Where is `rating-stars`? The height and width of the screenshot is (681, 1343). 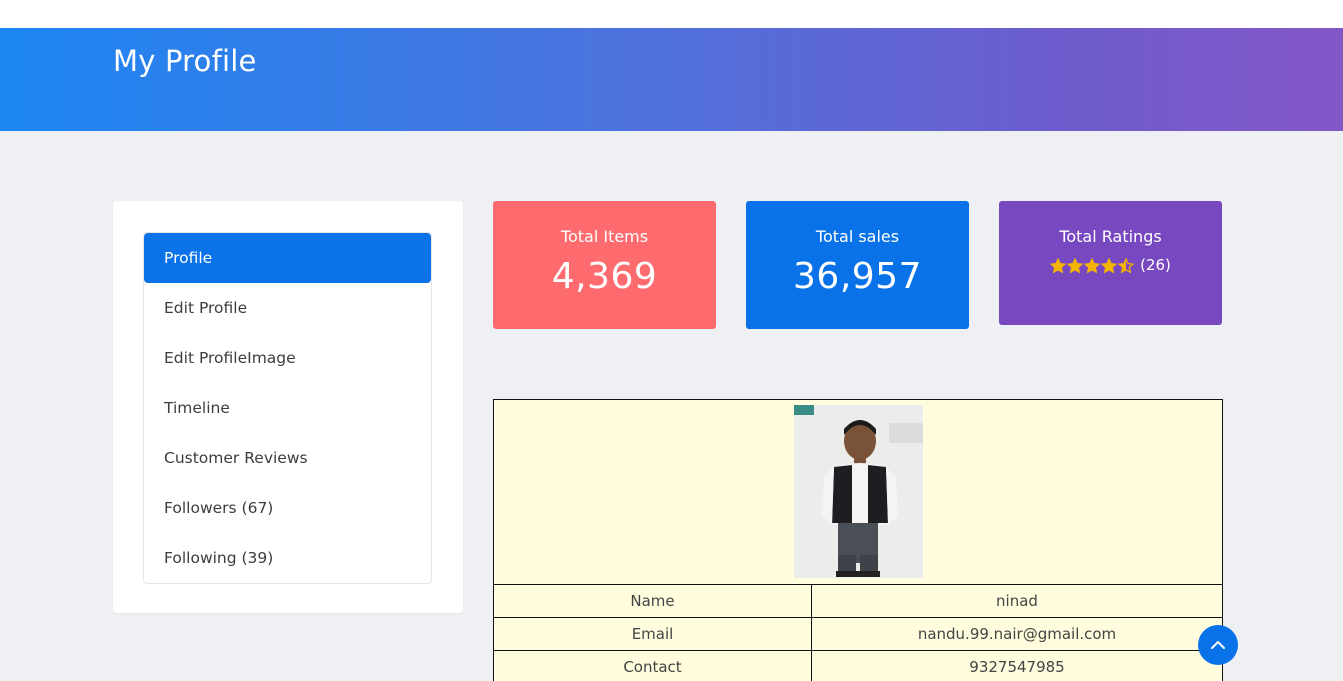 rating-stars is located at coordinates (1092, 266).